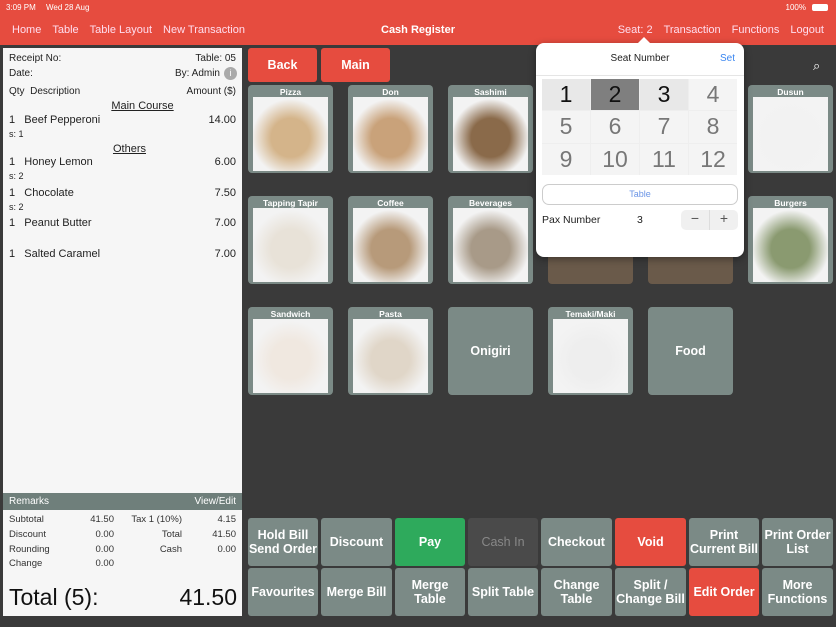 Image resolution: width=836 pixels, height=627 pixels. I want to click on tile-label: Don, so click(390, 92).